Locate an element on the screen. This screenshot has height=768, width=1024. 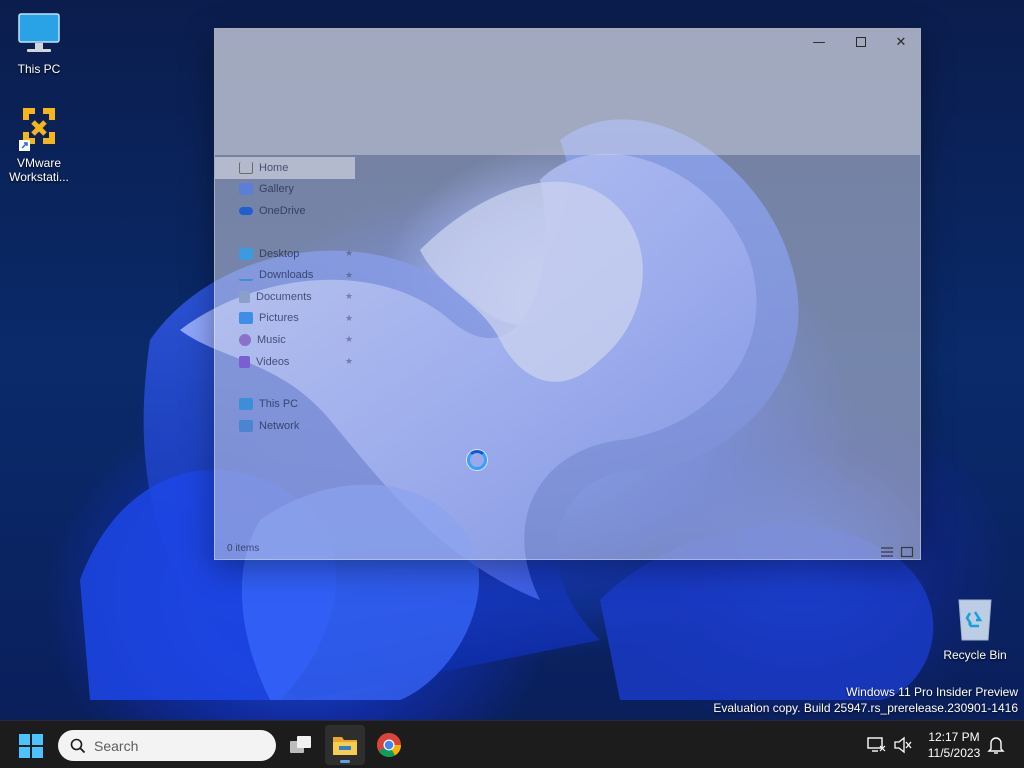
nav-item-label: OneDrive is located at coordinates (282, 210).